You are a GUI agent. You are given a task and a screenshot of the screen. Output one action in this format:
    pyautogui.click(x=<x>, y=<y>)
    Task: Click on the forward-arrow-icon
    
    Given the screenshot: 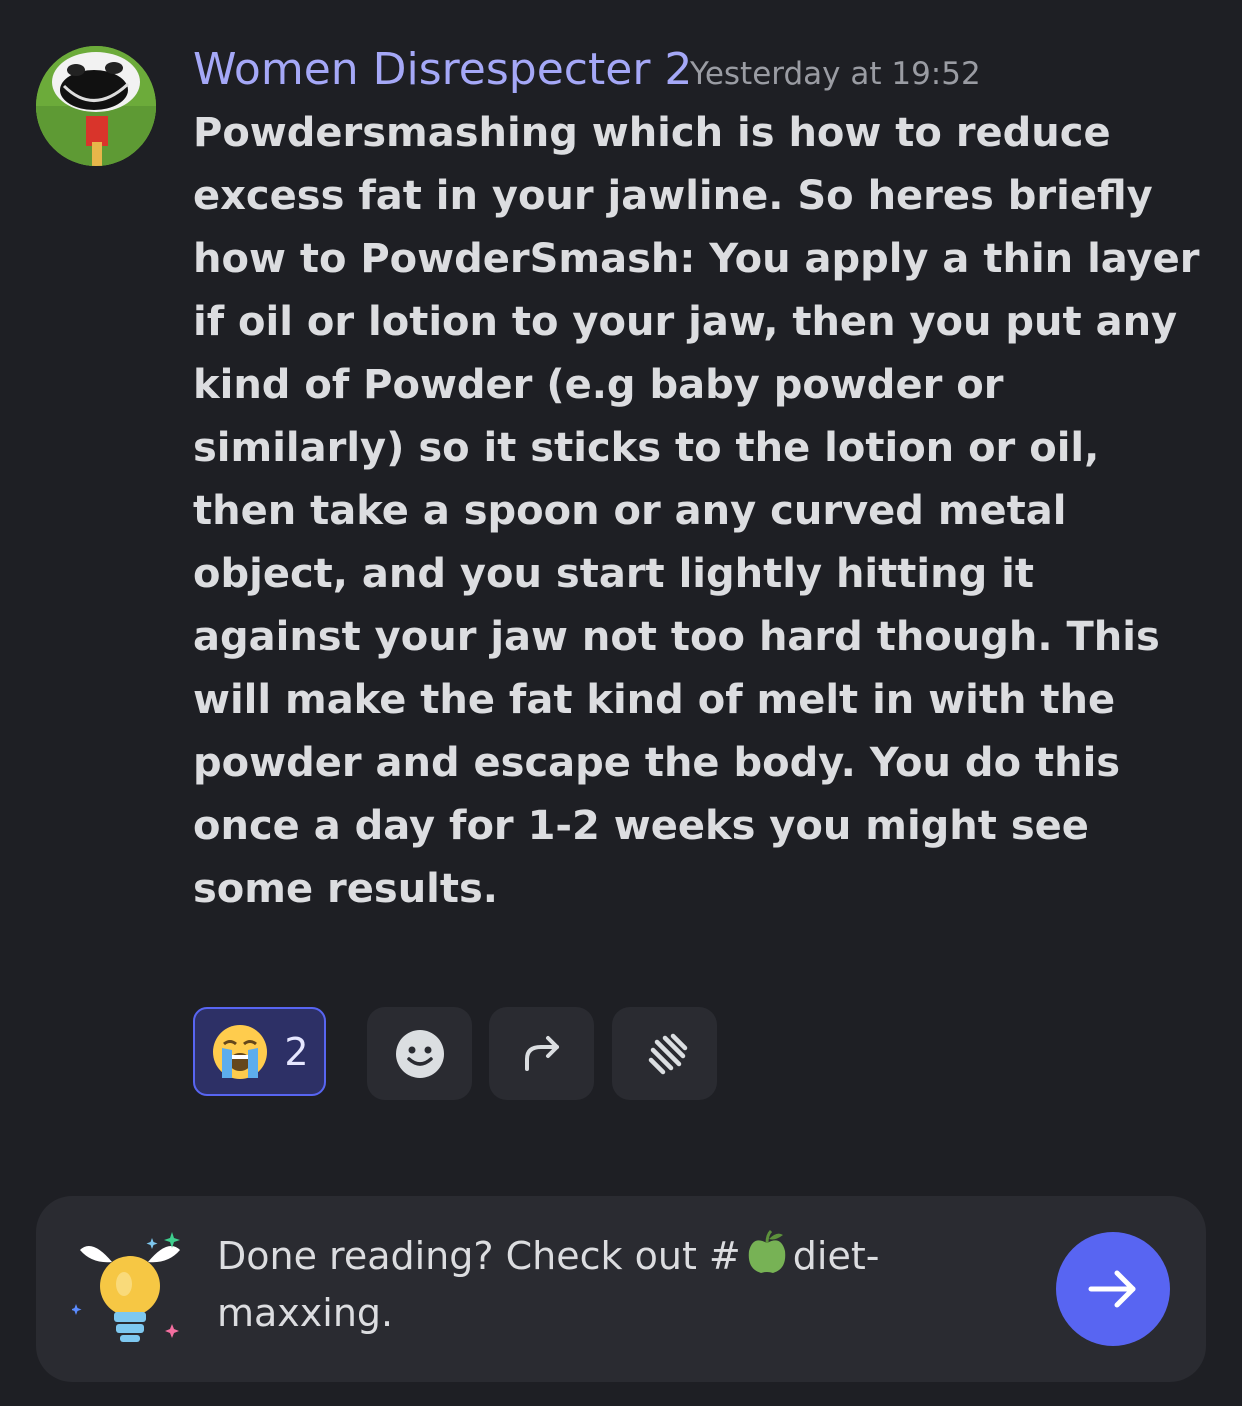 What is the action you would take?
    pyautogui.click(x=541, y=1053)
    